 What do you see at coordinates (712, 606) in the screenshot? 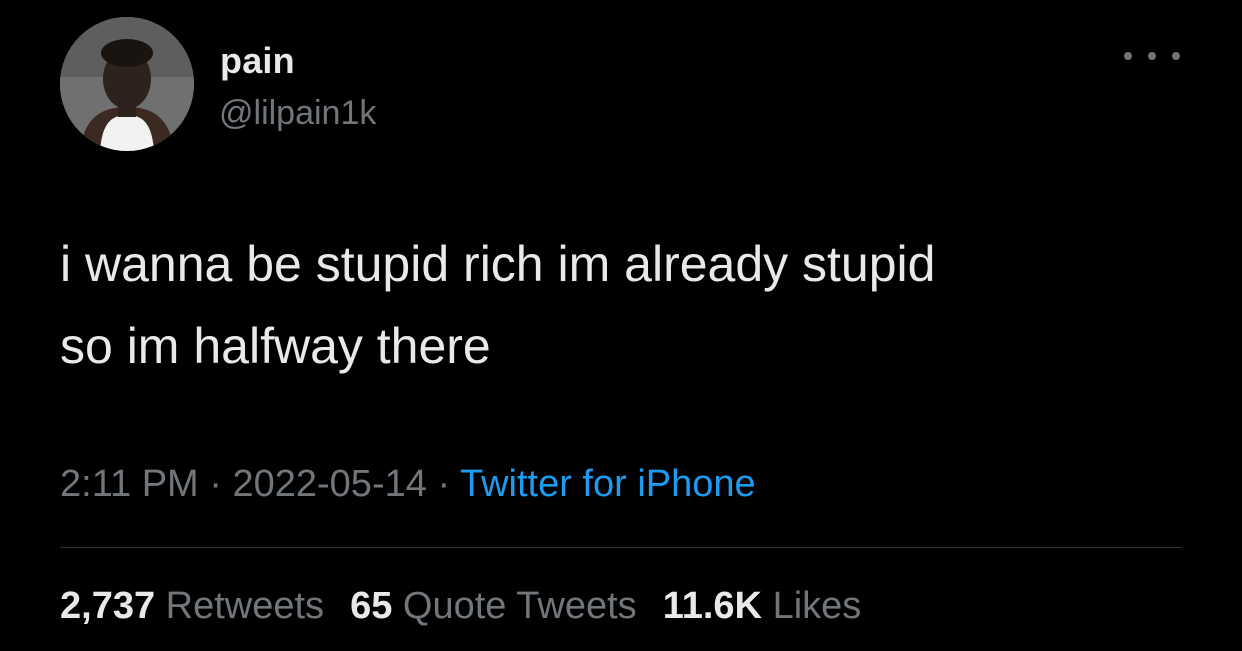
I see `likes-count: 11.6K` at bounding box center [712, 606].